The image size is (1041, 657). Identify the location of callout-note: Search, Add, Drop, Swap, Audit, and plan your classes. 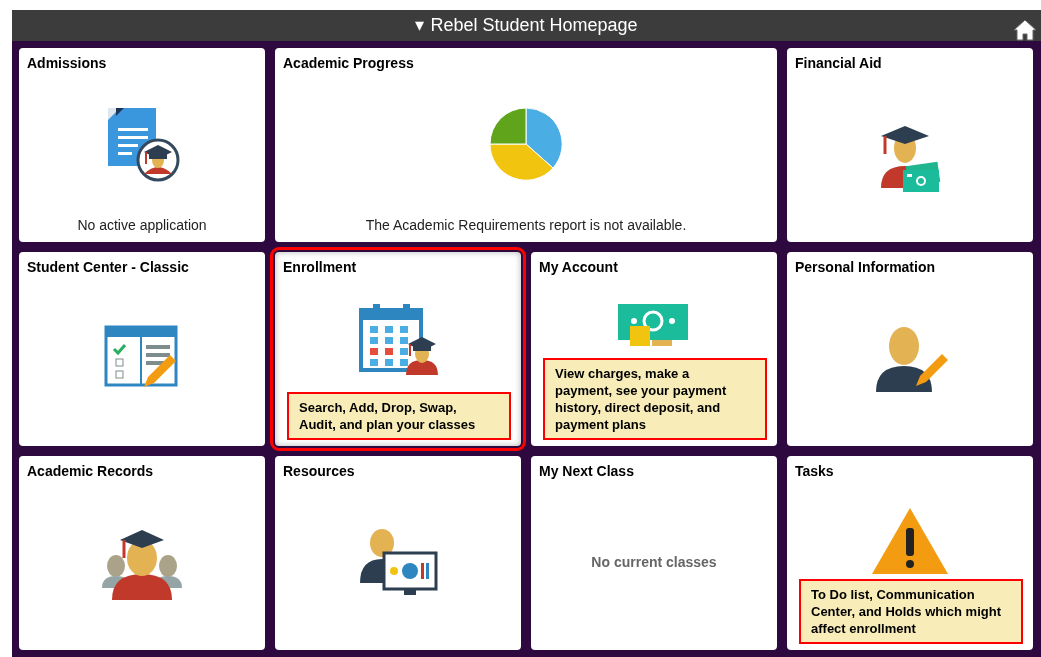
(399, 416).